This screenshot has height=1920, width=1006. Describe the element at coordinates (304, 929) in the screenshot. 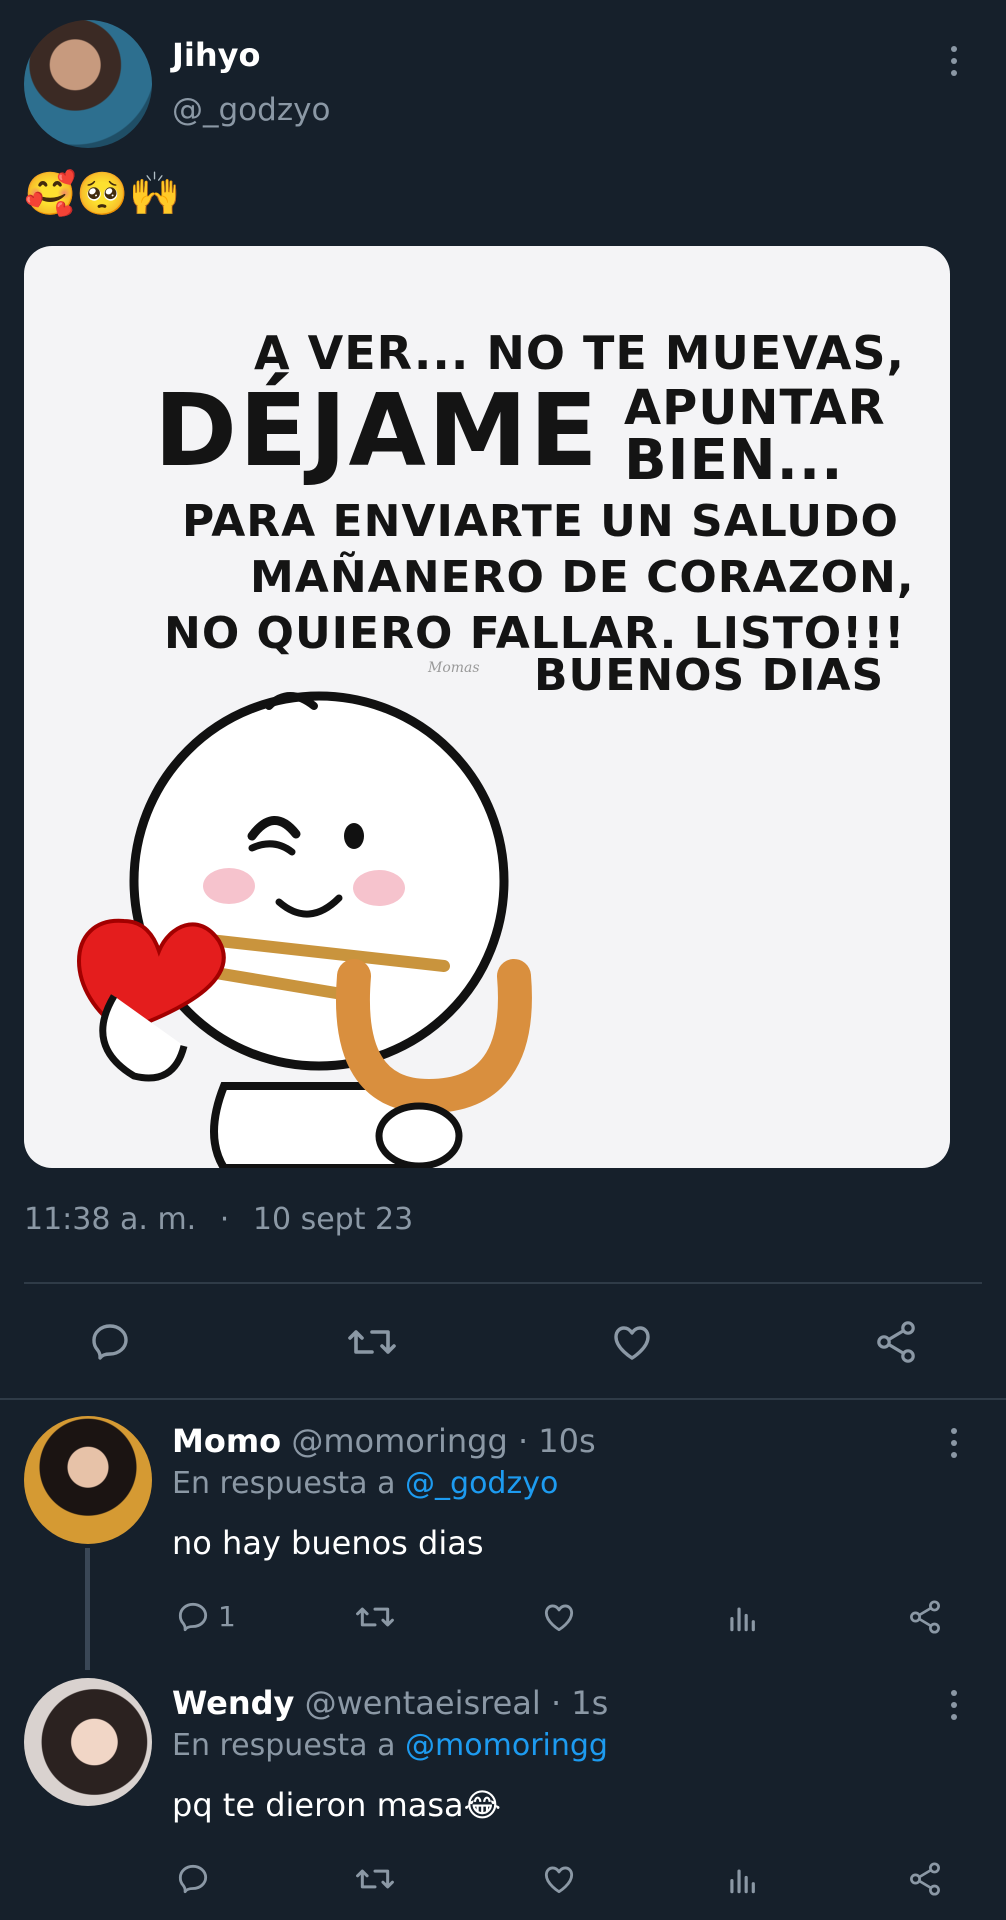

I see `meme-illustration` at that location.